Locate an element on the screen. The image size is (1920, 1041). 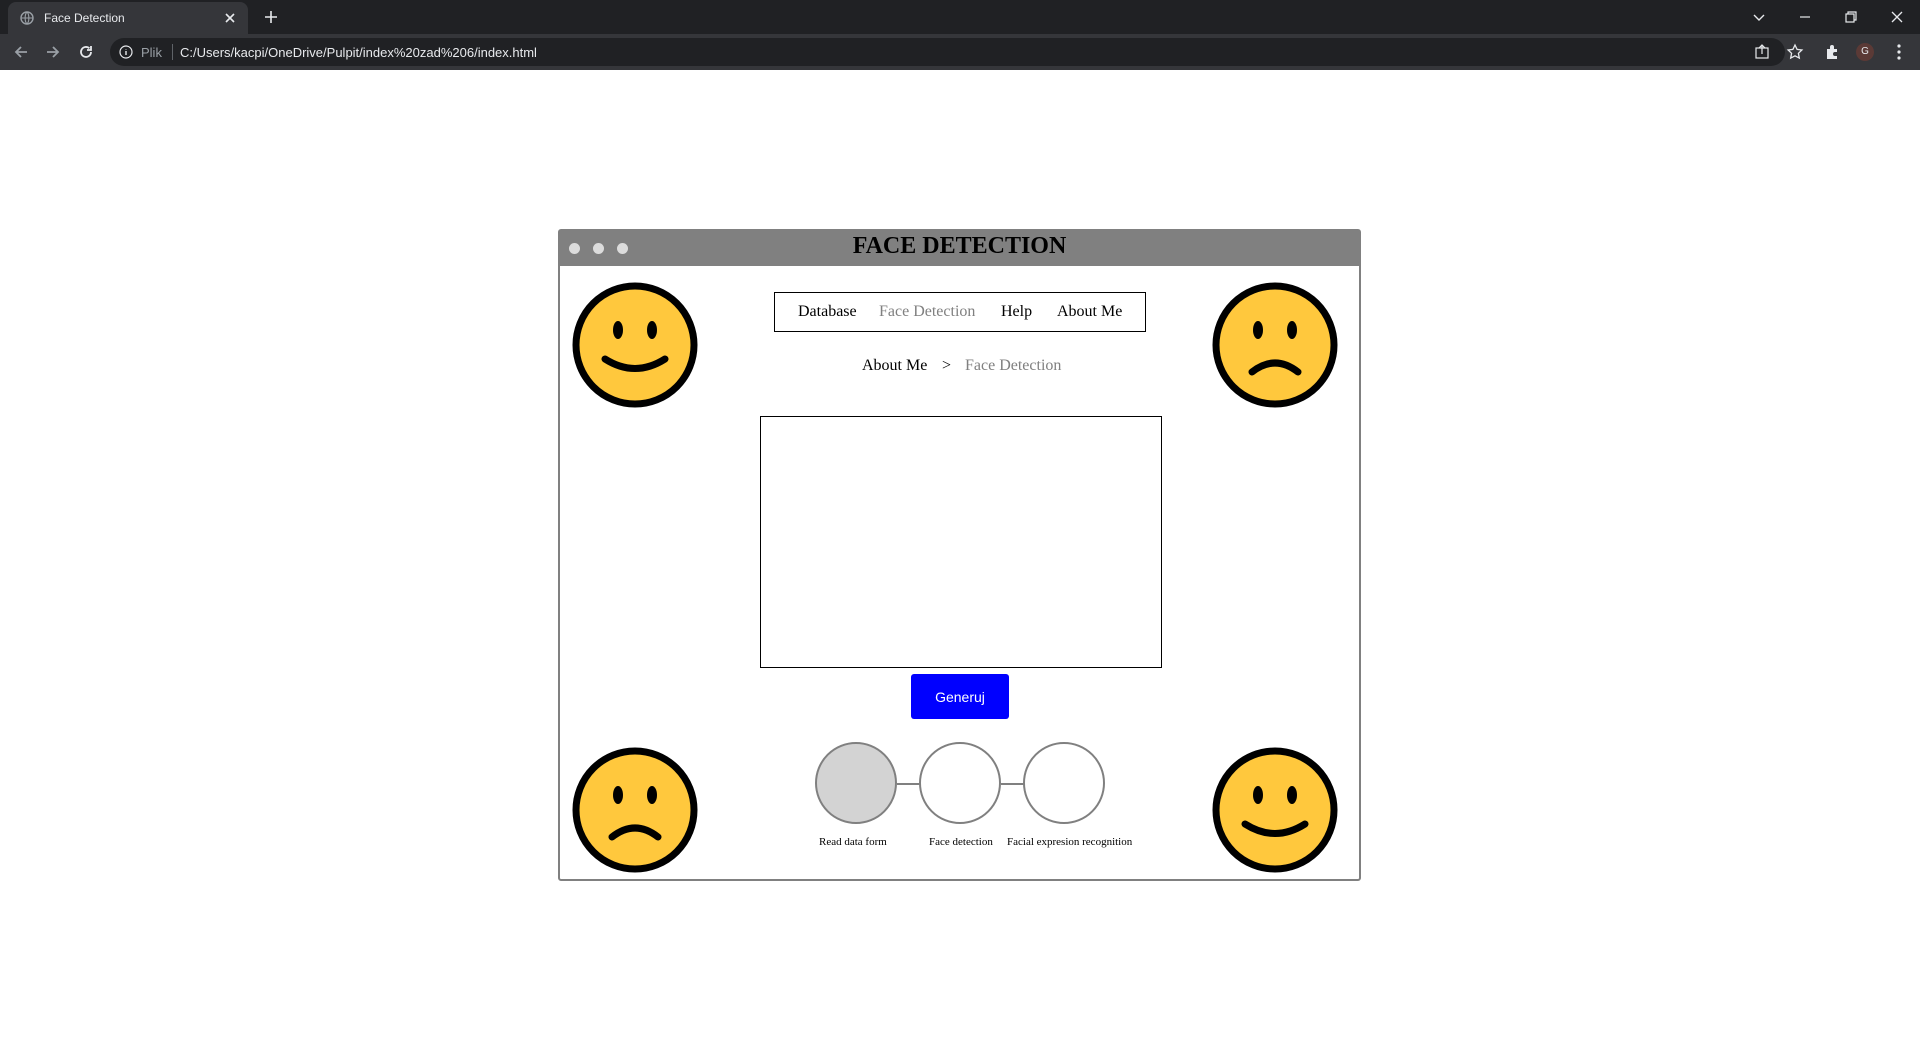
window-title-bar: FACE DETECTION is located at coordinates (959, 248).